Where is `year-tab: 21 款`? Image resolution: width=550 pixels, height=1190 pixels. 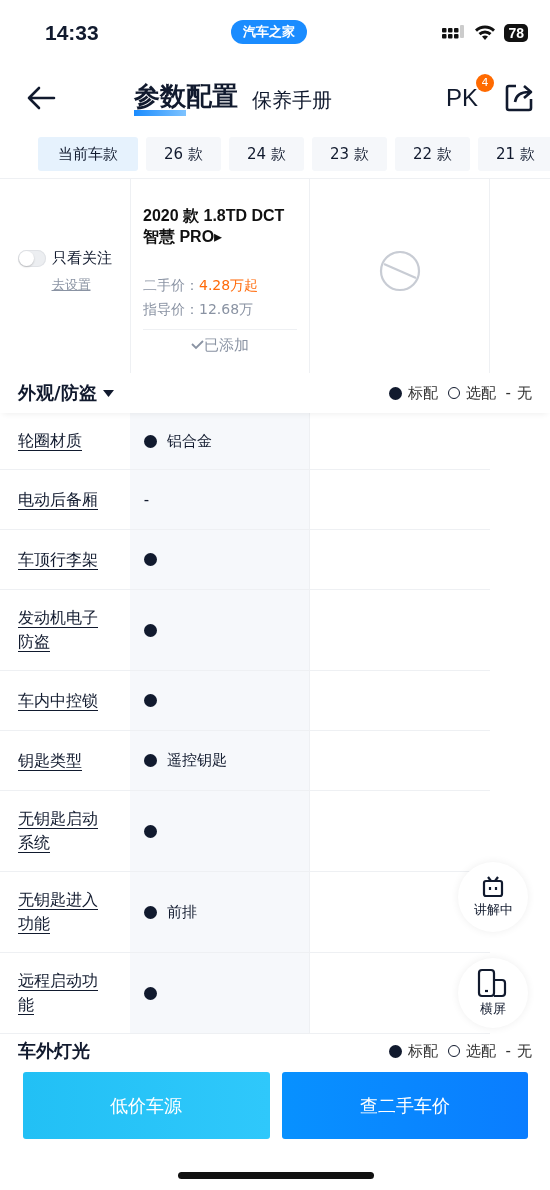 year-tab: 21 款 is located at coordinates (514, 154).